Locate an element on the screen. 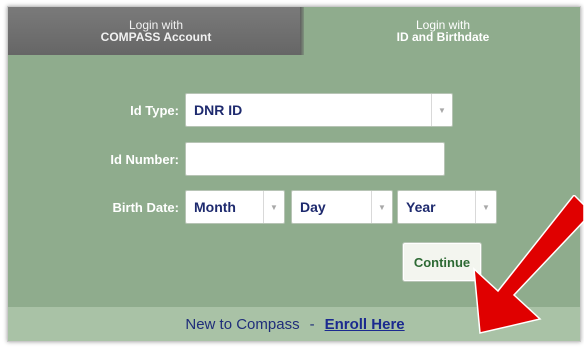 Image resolution: width=584 pixels, height=351 pixels. birth-date-label: Birth Date: is located at coordinates (145, 207).